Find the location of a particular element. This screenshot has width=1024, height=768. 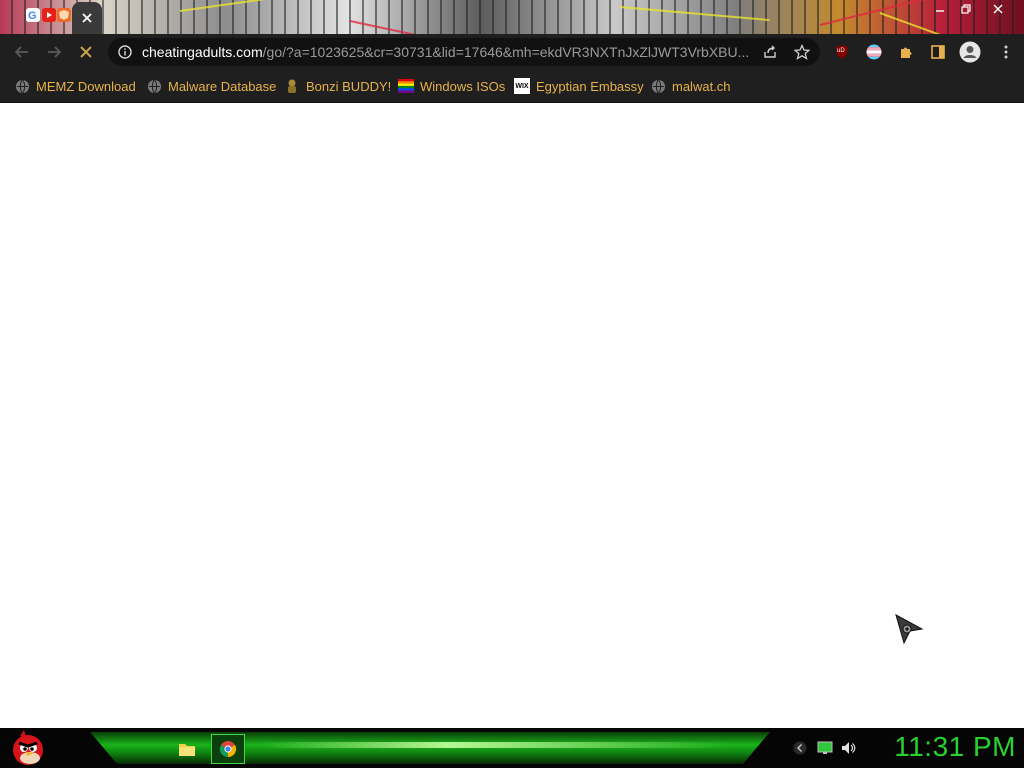

google-icon: G is located at coordinates (32, 16).